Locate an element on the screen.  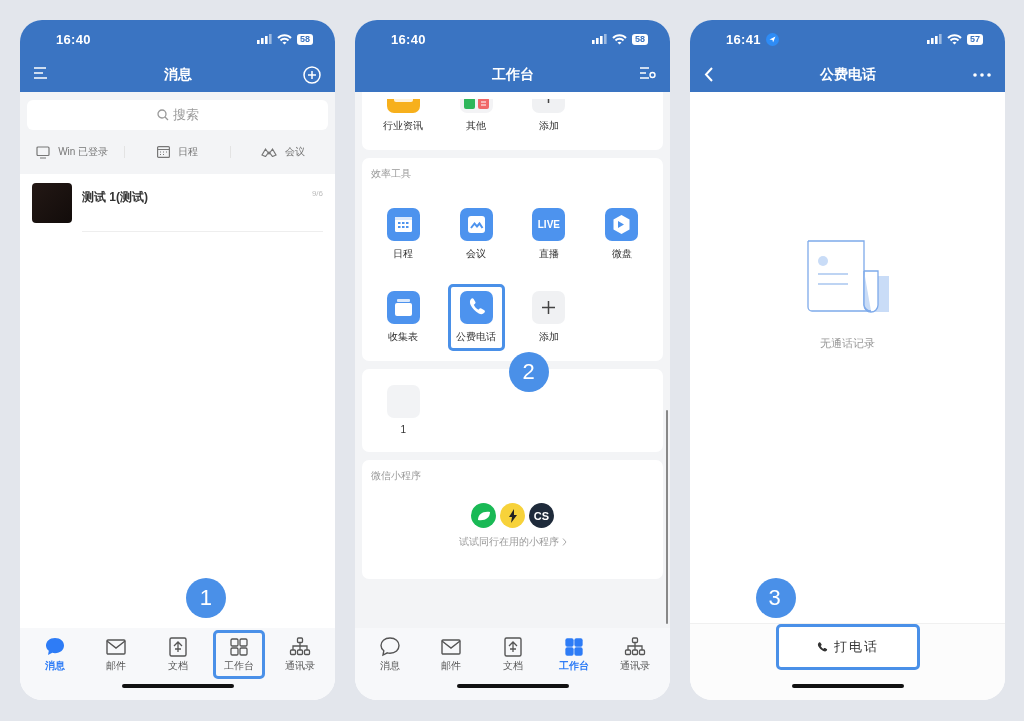
tab-bar-item: 文档 is located at coordinates (512, 654).